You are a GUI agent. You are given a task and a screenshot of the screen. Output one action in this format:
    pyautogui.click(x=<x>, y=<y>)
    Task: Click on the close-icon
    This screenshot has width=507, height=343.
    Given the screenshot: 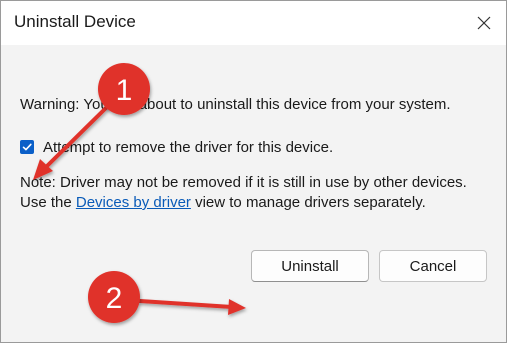 What is the action you would take?
    pyautogui.click(x=484, y=23)
    